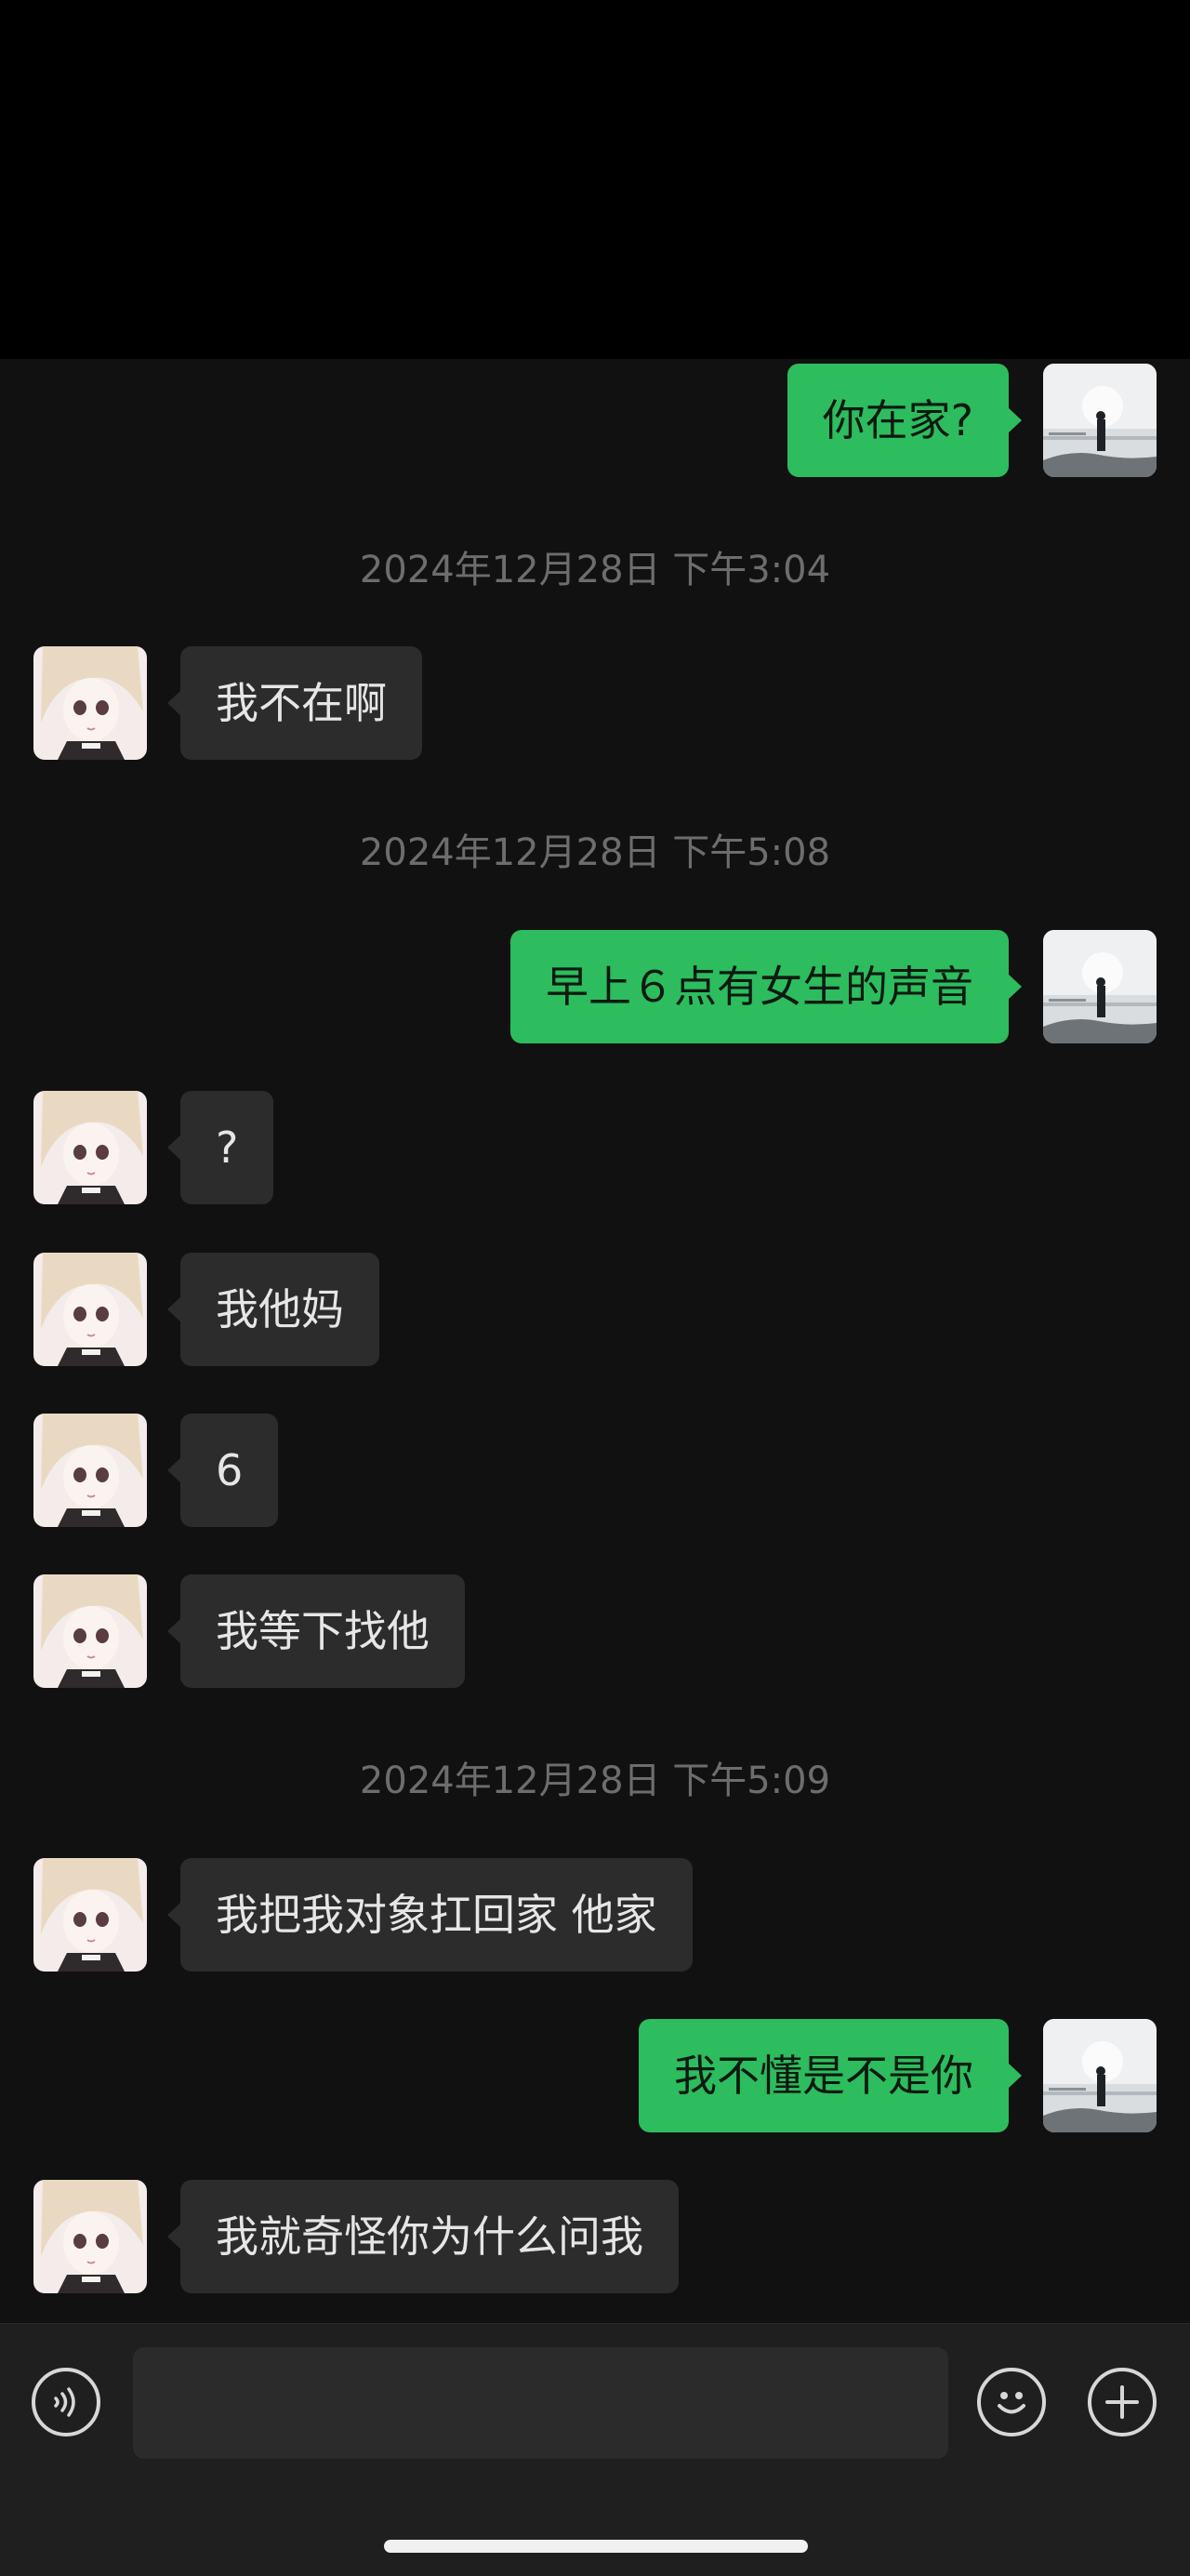  I want to click on emoji-icon, so click(1011, 2403).